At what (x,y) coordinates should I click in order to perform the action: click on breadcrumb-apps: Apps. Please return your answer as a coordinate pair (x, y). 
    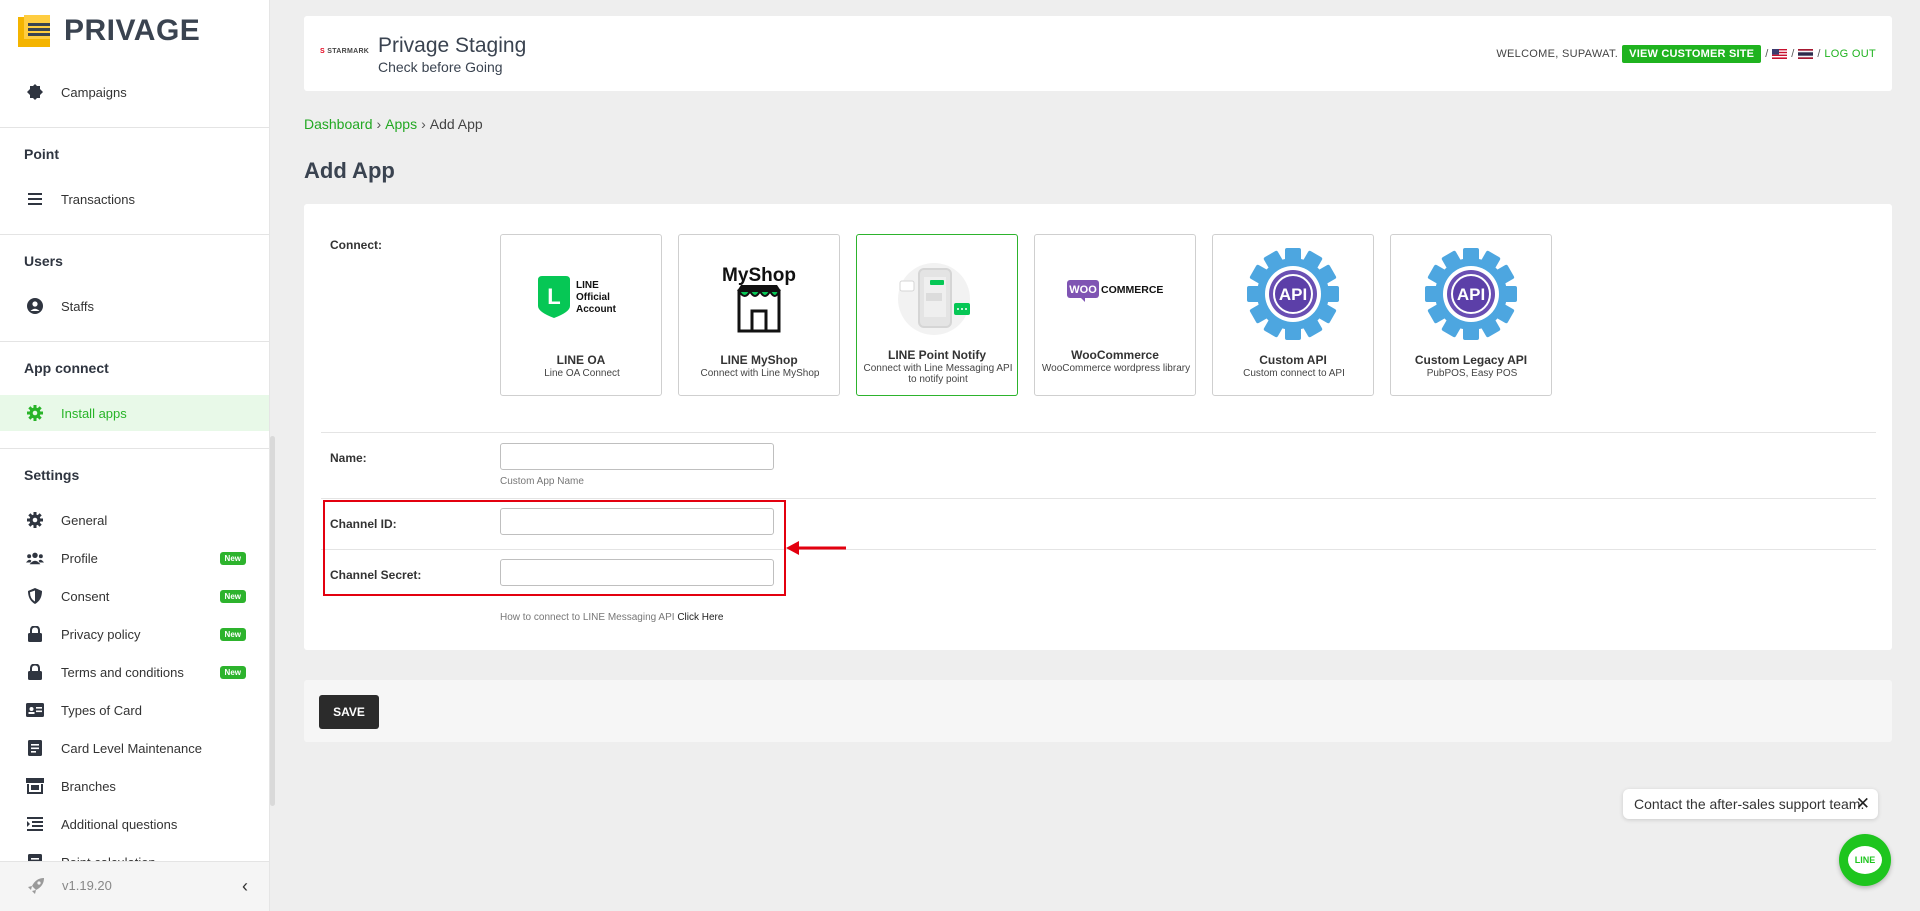
    Looking at the image, I should click on (401, 124).